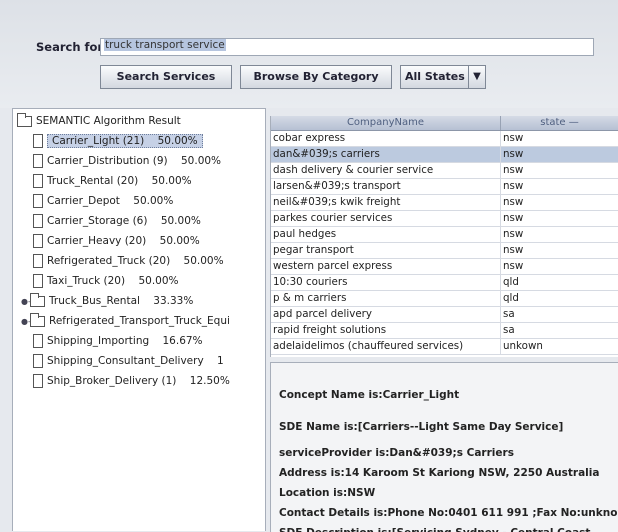  What do you see at coordinates (173, 301) in the screenshot?
I see `tree-item-percent: 33.33%` at bounding box center [173, 301].